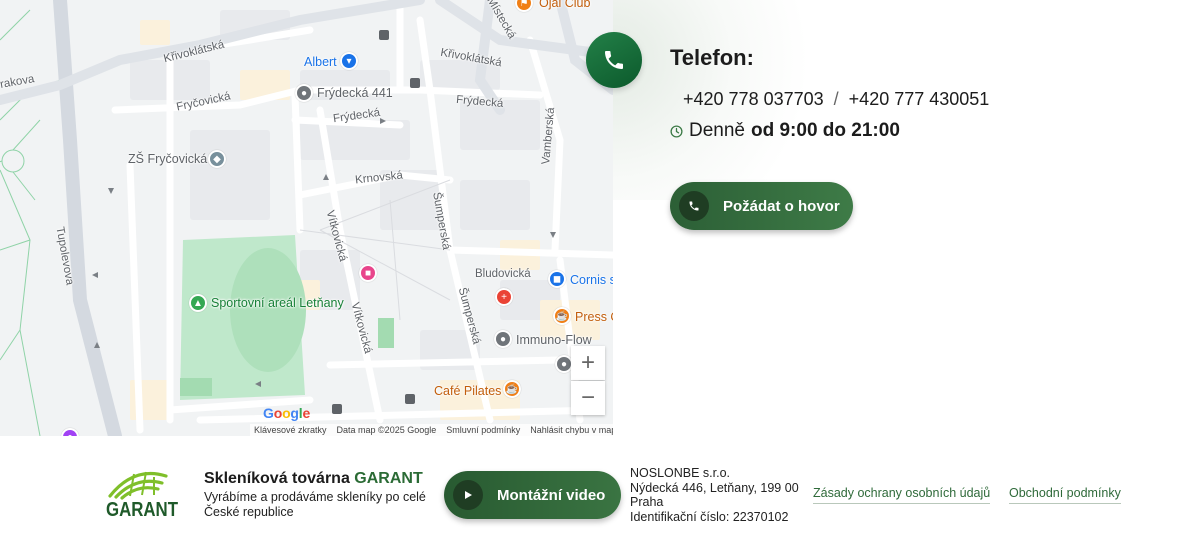  Describe the element at coordinates (594, 317) in the screenshot. I see `poi-label: Press C` at that location.